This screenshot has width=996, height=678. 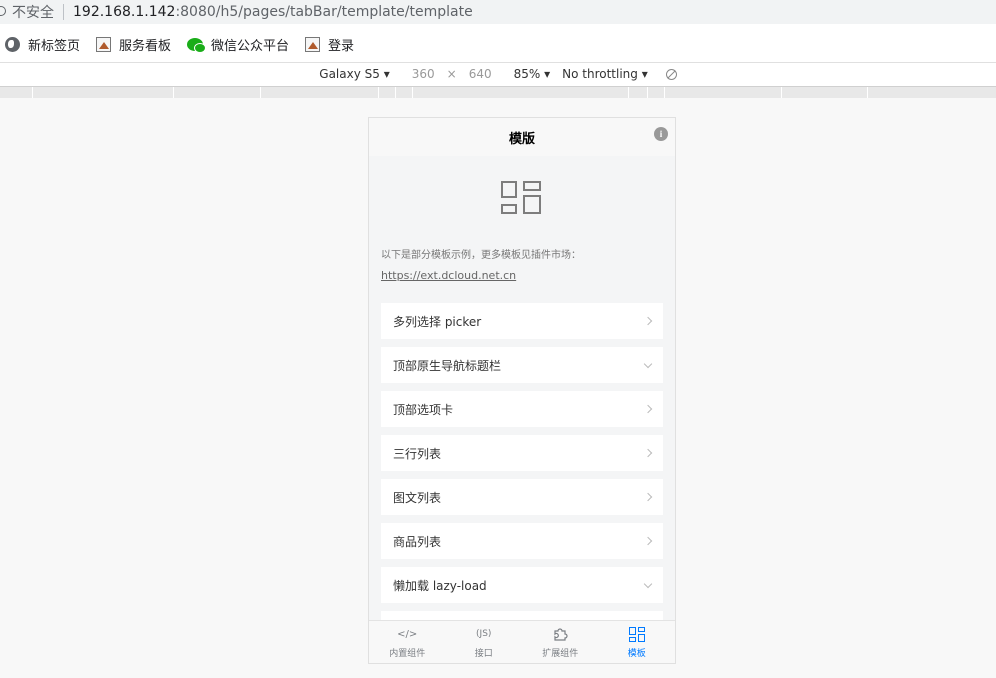 I want to click on tab-label: 接口, so click(x=483, y=654).